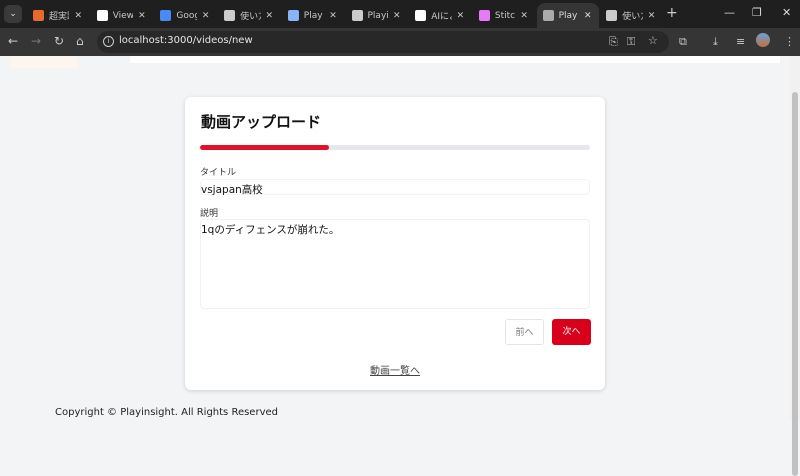  What do you see at coordinates (715, 42) in the screenshot?
I see `download-icon: ⤓` at bounding box center [715, 42].